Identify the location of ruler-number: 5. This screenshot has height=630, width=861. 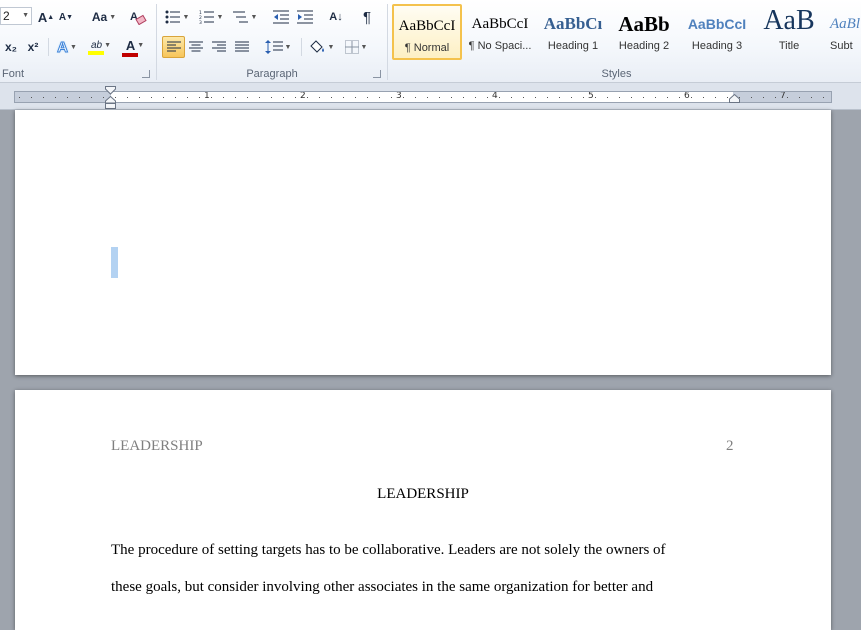
(591, 96).